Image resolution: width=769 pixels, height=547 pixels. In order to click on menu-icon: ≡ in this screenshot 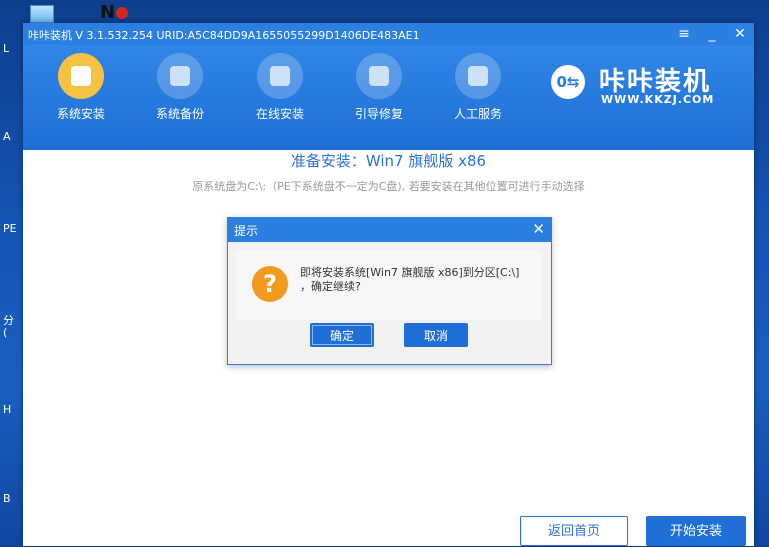, I will do `click(684, 34)`.